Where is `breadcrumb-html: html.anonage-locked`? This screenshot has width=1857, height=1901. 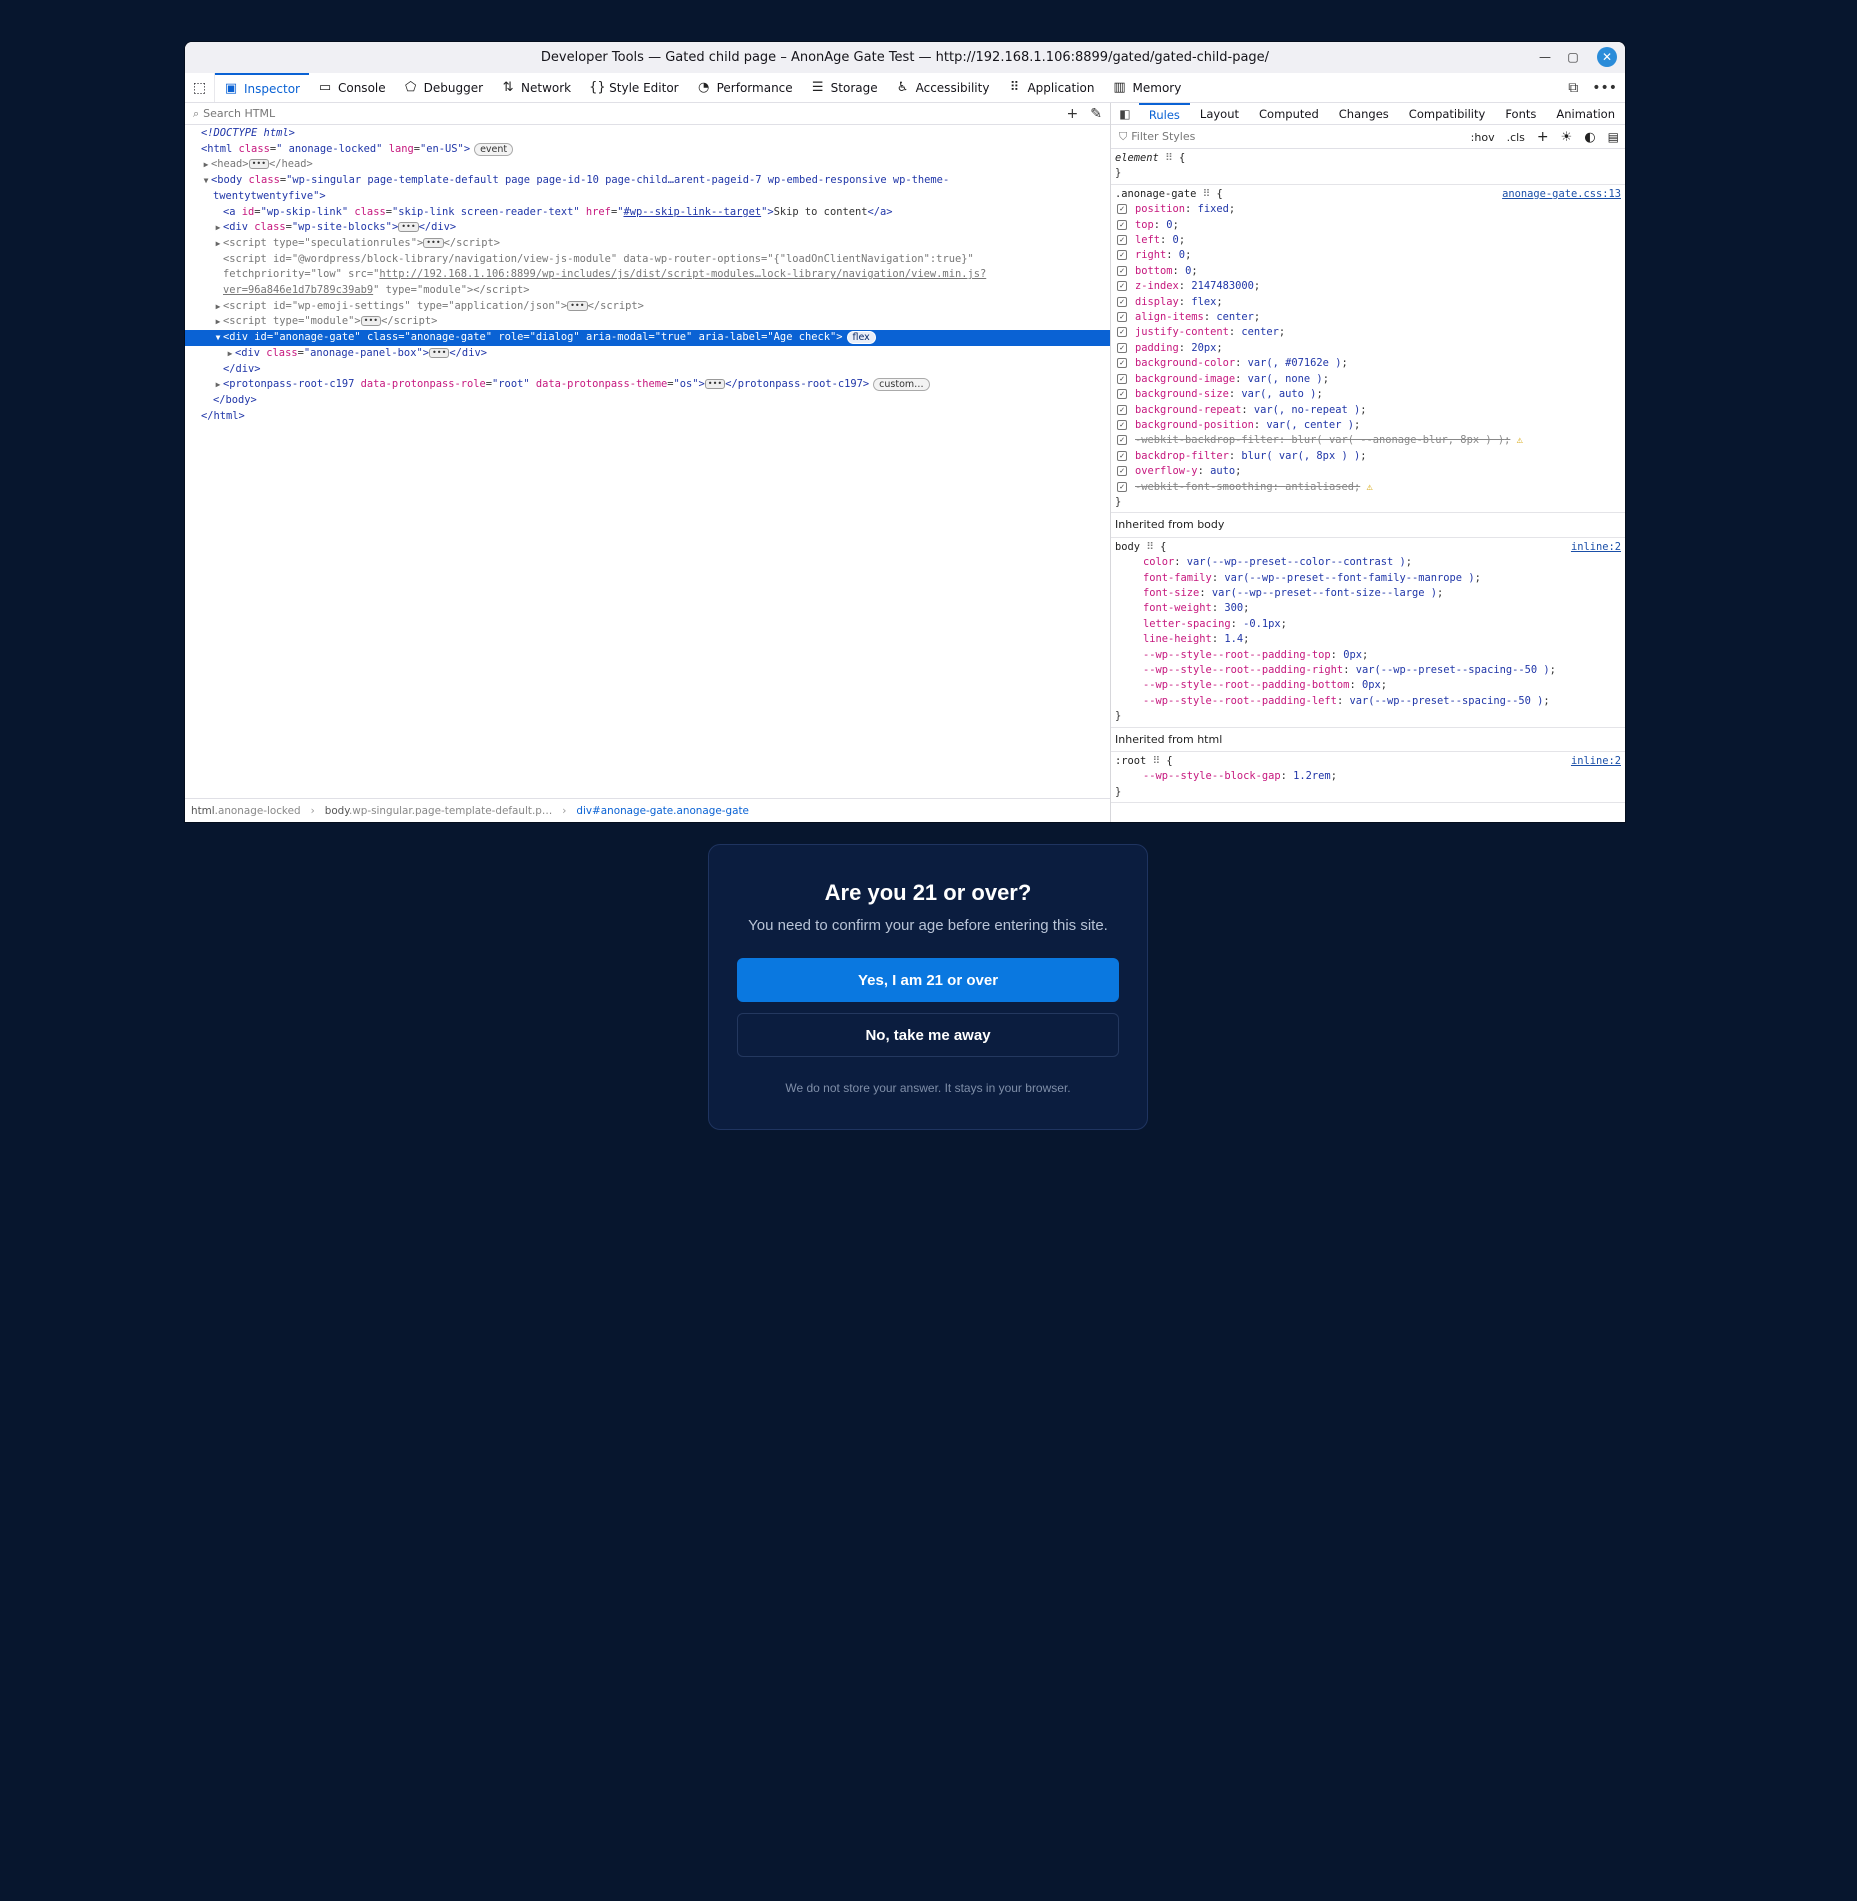 breadcrumb-html: html.anonage-locked is located at coordinates (246, 811).